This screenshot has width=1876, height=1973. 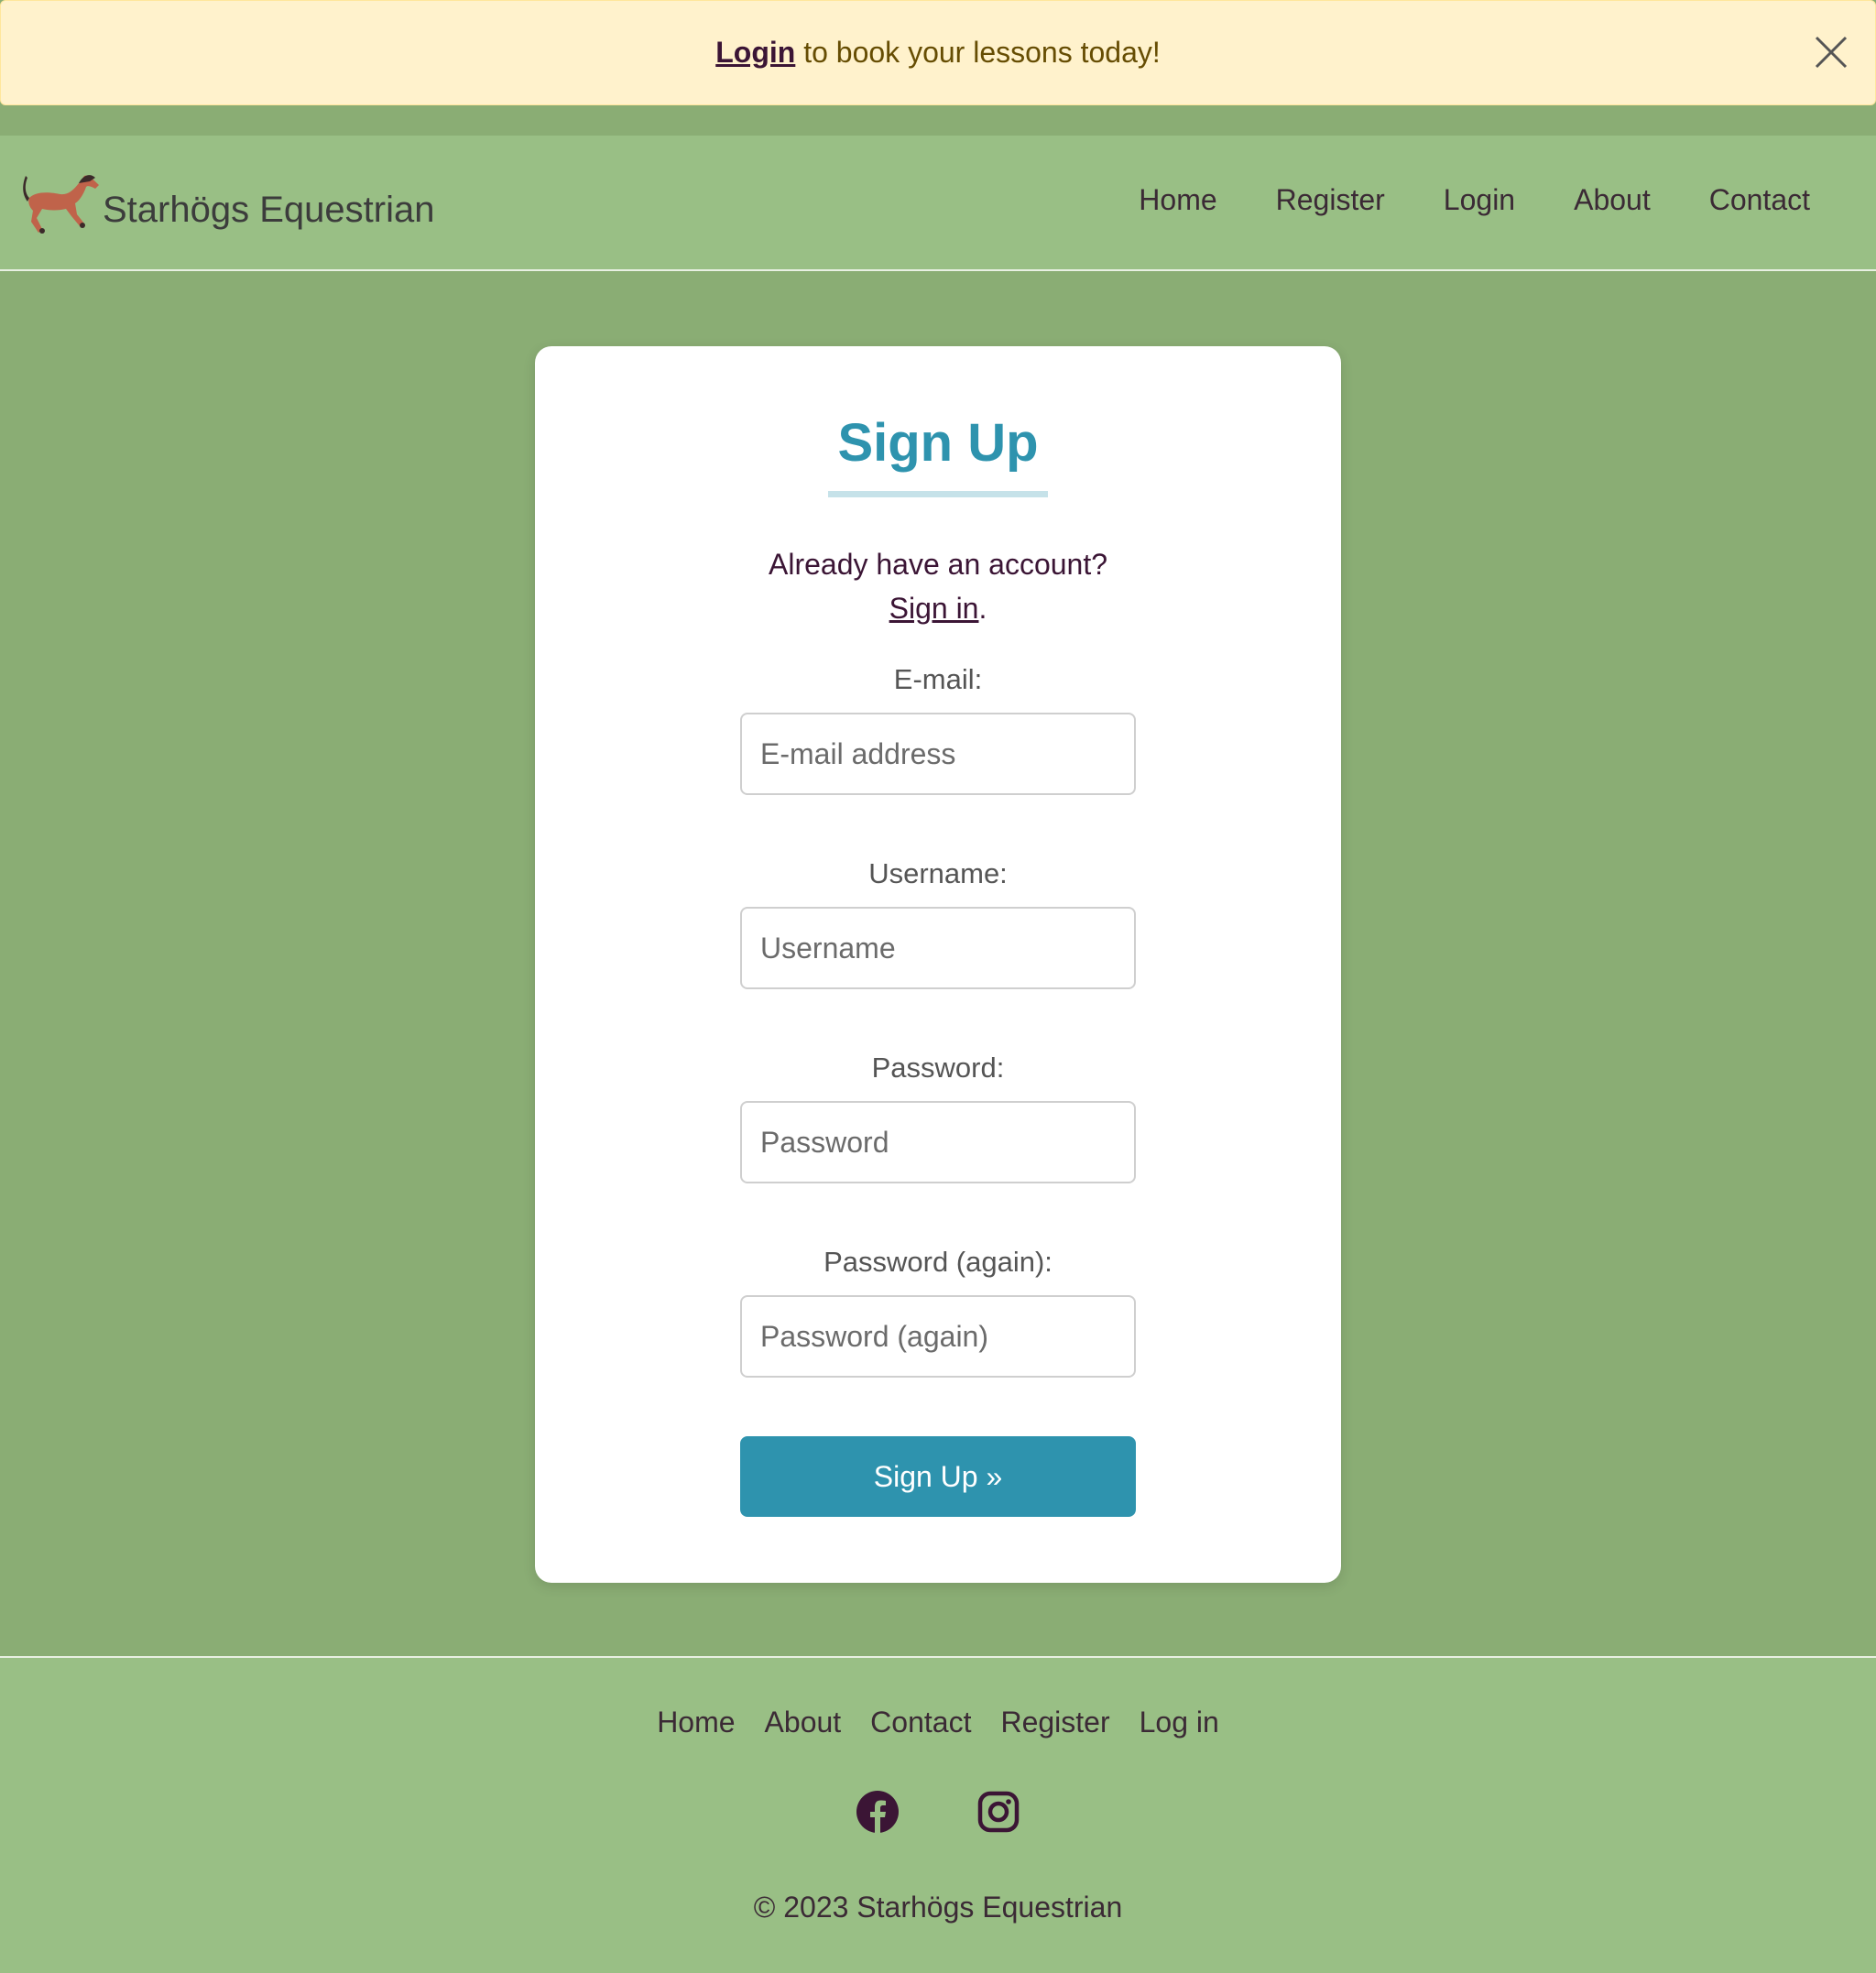 What do you see at coordinates (998, 1812) in the screenshot?
I see `instagram-icon` at bounding box center [998, 1812].